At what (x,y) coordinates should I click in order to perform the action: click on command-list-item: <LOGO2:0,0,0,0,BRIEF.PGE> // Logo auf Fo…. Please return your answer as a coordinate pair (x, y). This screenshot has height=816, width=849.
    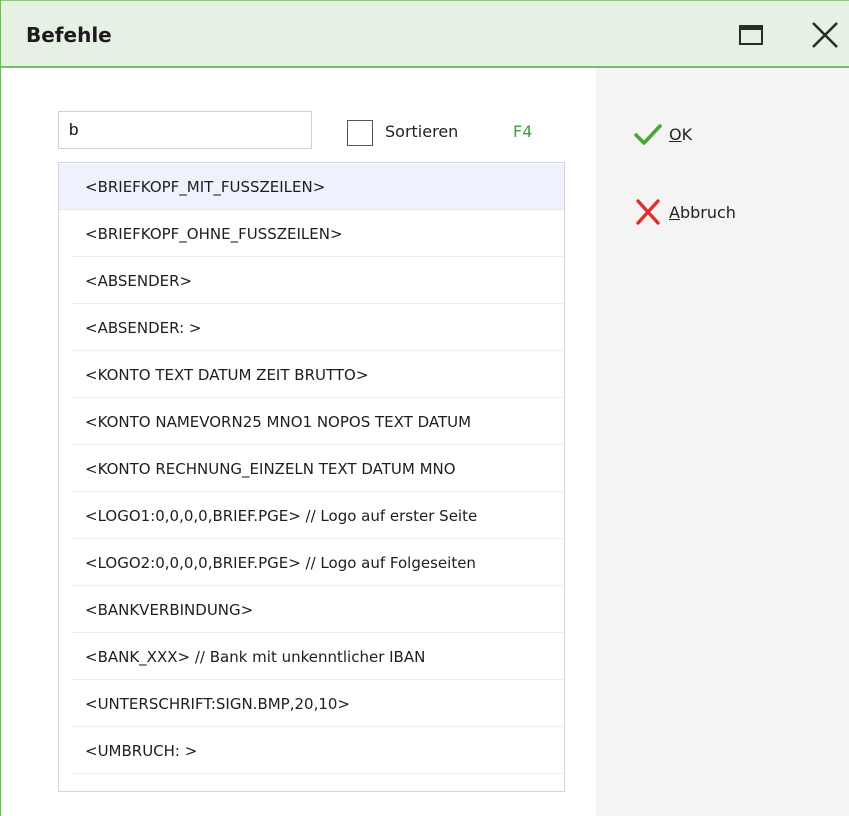
    Looking at the image, I should click on (317, 563).